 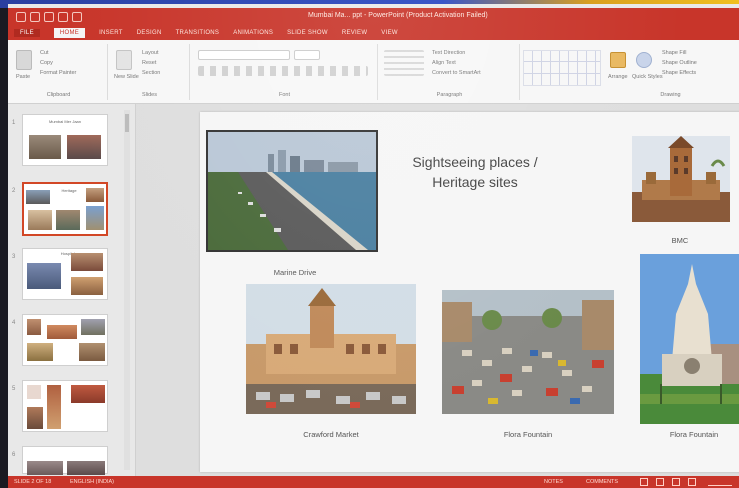 I want to click on text-direction-button: Text Direction, so click(x=448, y=53).